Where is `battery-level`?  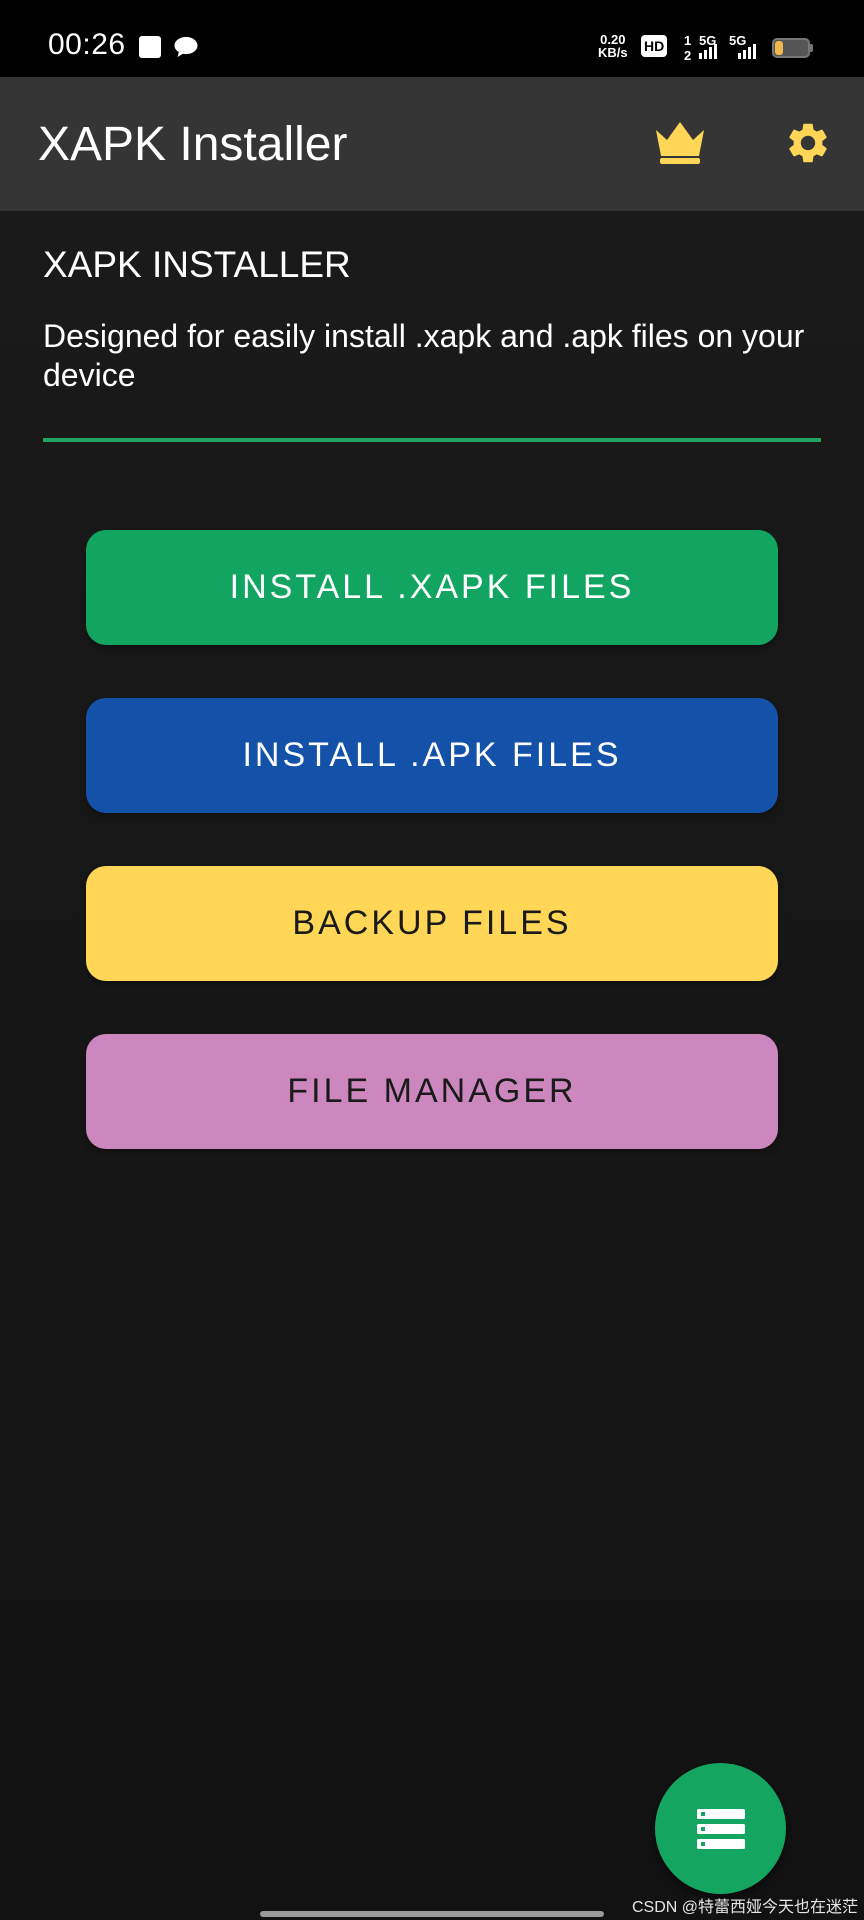 battery-level is located at coordinates (779, 48).